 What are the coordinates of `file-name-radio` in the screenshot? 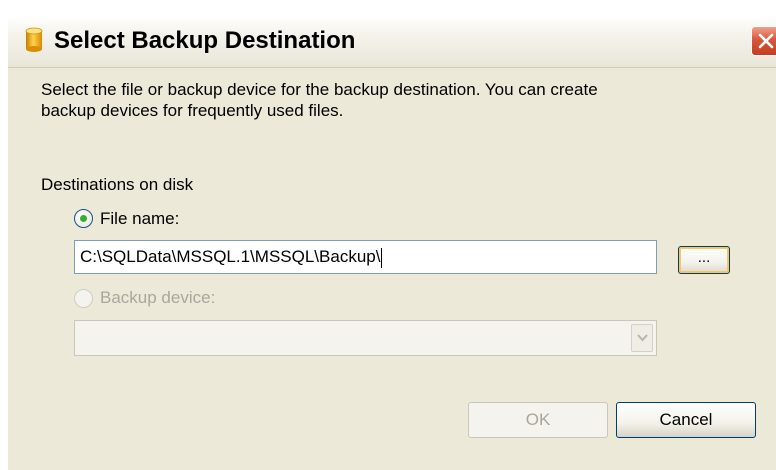 It's located at (83, 218).